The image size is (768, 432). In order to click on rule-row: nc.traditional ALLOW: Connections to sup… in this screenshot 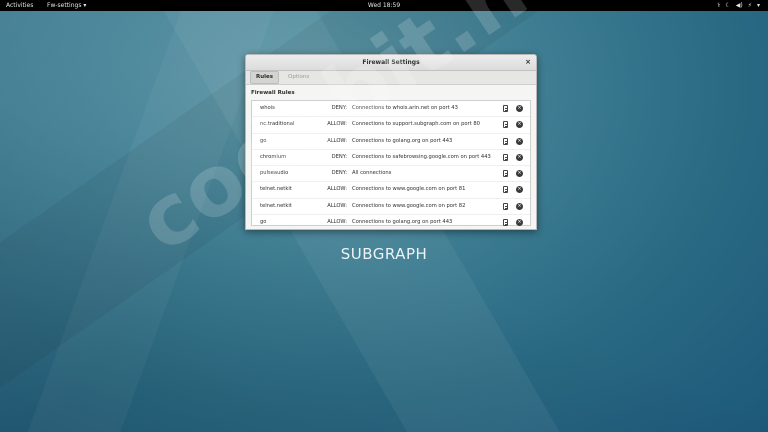, I will do `click(391, 125)`.